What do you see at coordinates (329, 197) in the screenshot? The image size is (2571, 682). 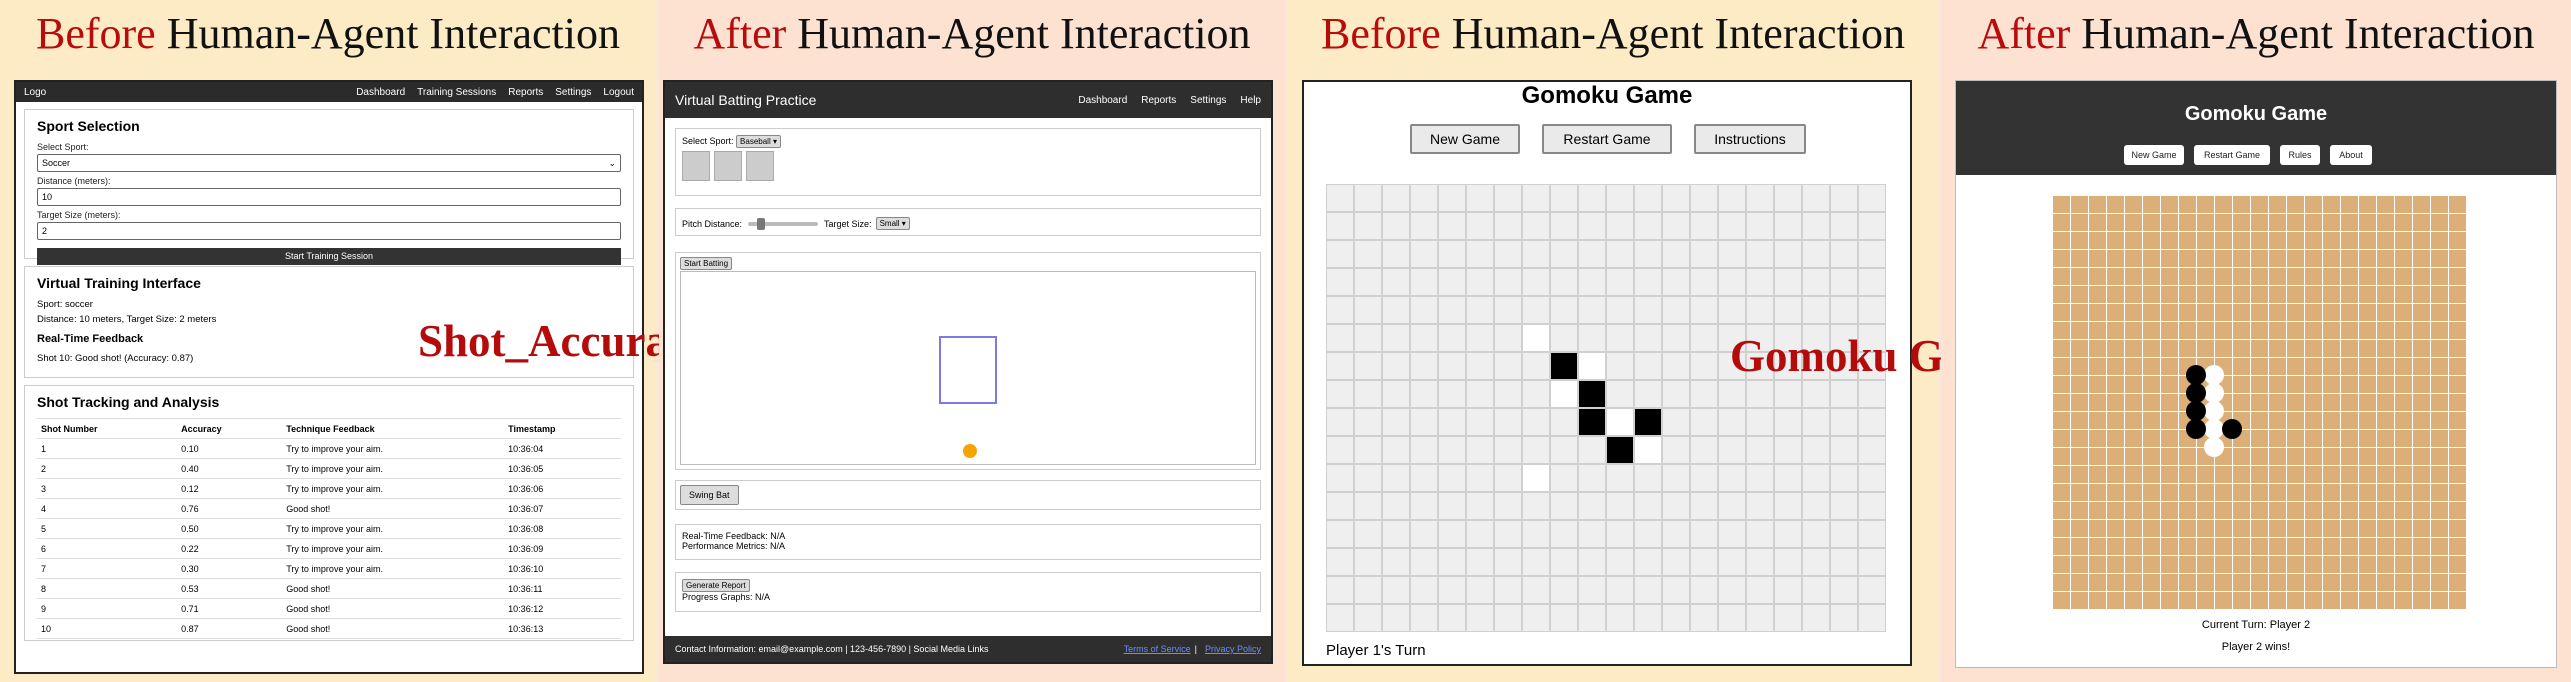 I see `distance-input: 10` at bounding box center [329, 197].